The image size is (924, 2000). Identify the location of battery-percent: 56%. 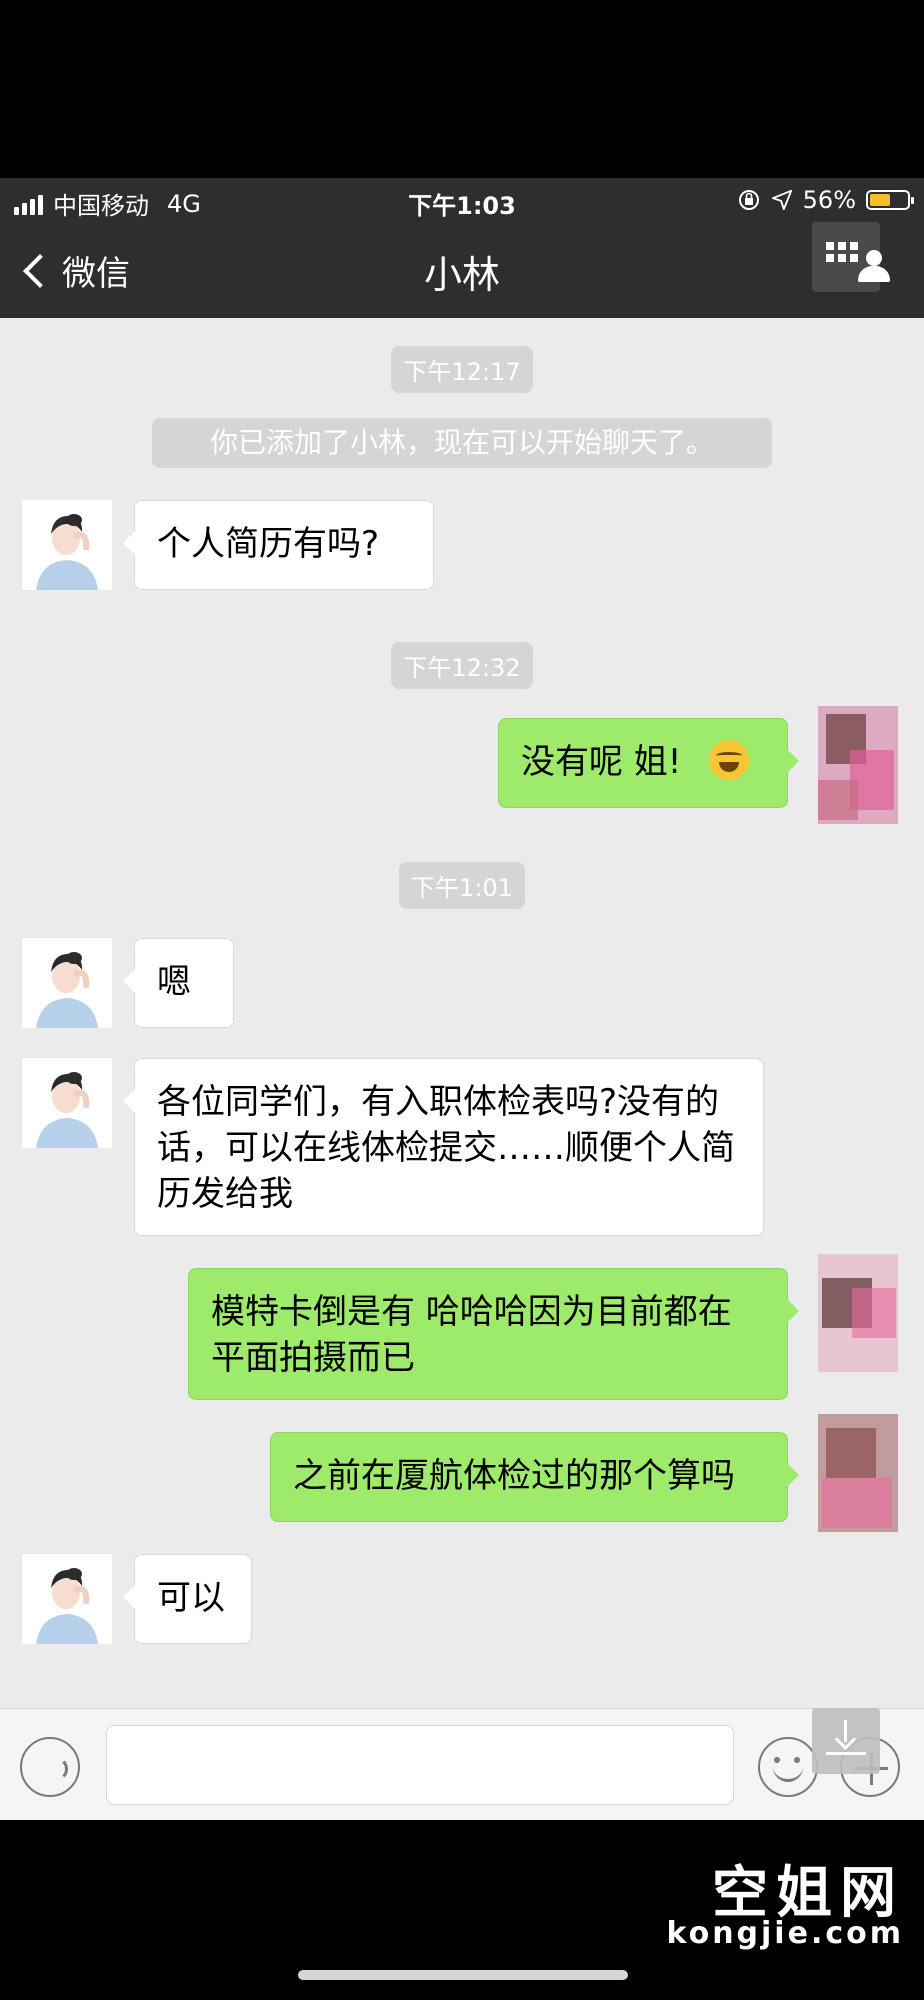
(829, 200).